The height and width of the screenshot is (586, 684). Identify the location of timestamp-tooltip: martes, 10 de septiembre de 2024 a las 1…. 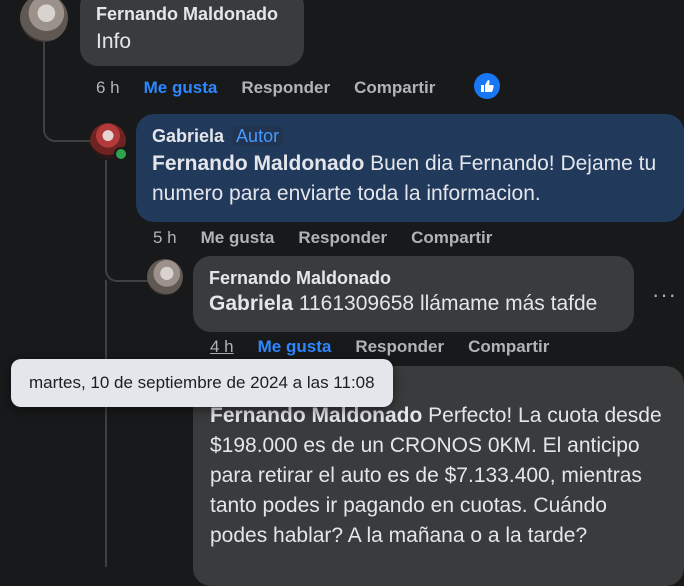
(202, 383).